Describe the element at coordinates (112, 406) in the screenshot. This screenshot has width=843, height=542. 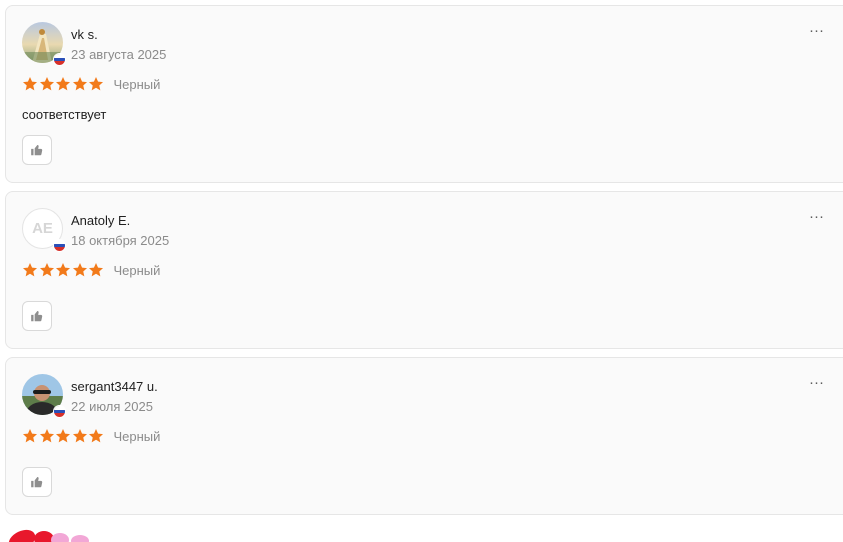
I see `review-date: 22 июля 2025` at that location.